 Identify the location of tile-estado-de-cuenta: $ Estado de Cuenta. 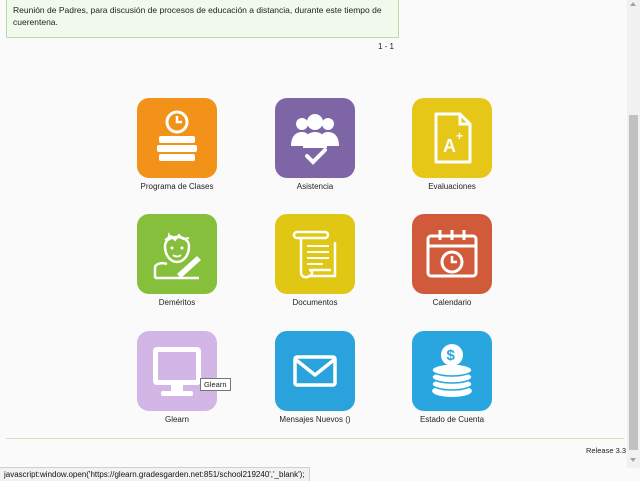
(452, 386).